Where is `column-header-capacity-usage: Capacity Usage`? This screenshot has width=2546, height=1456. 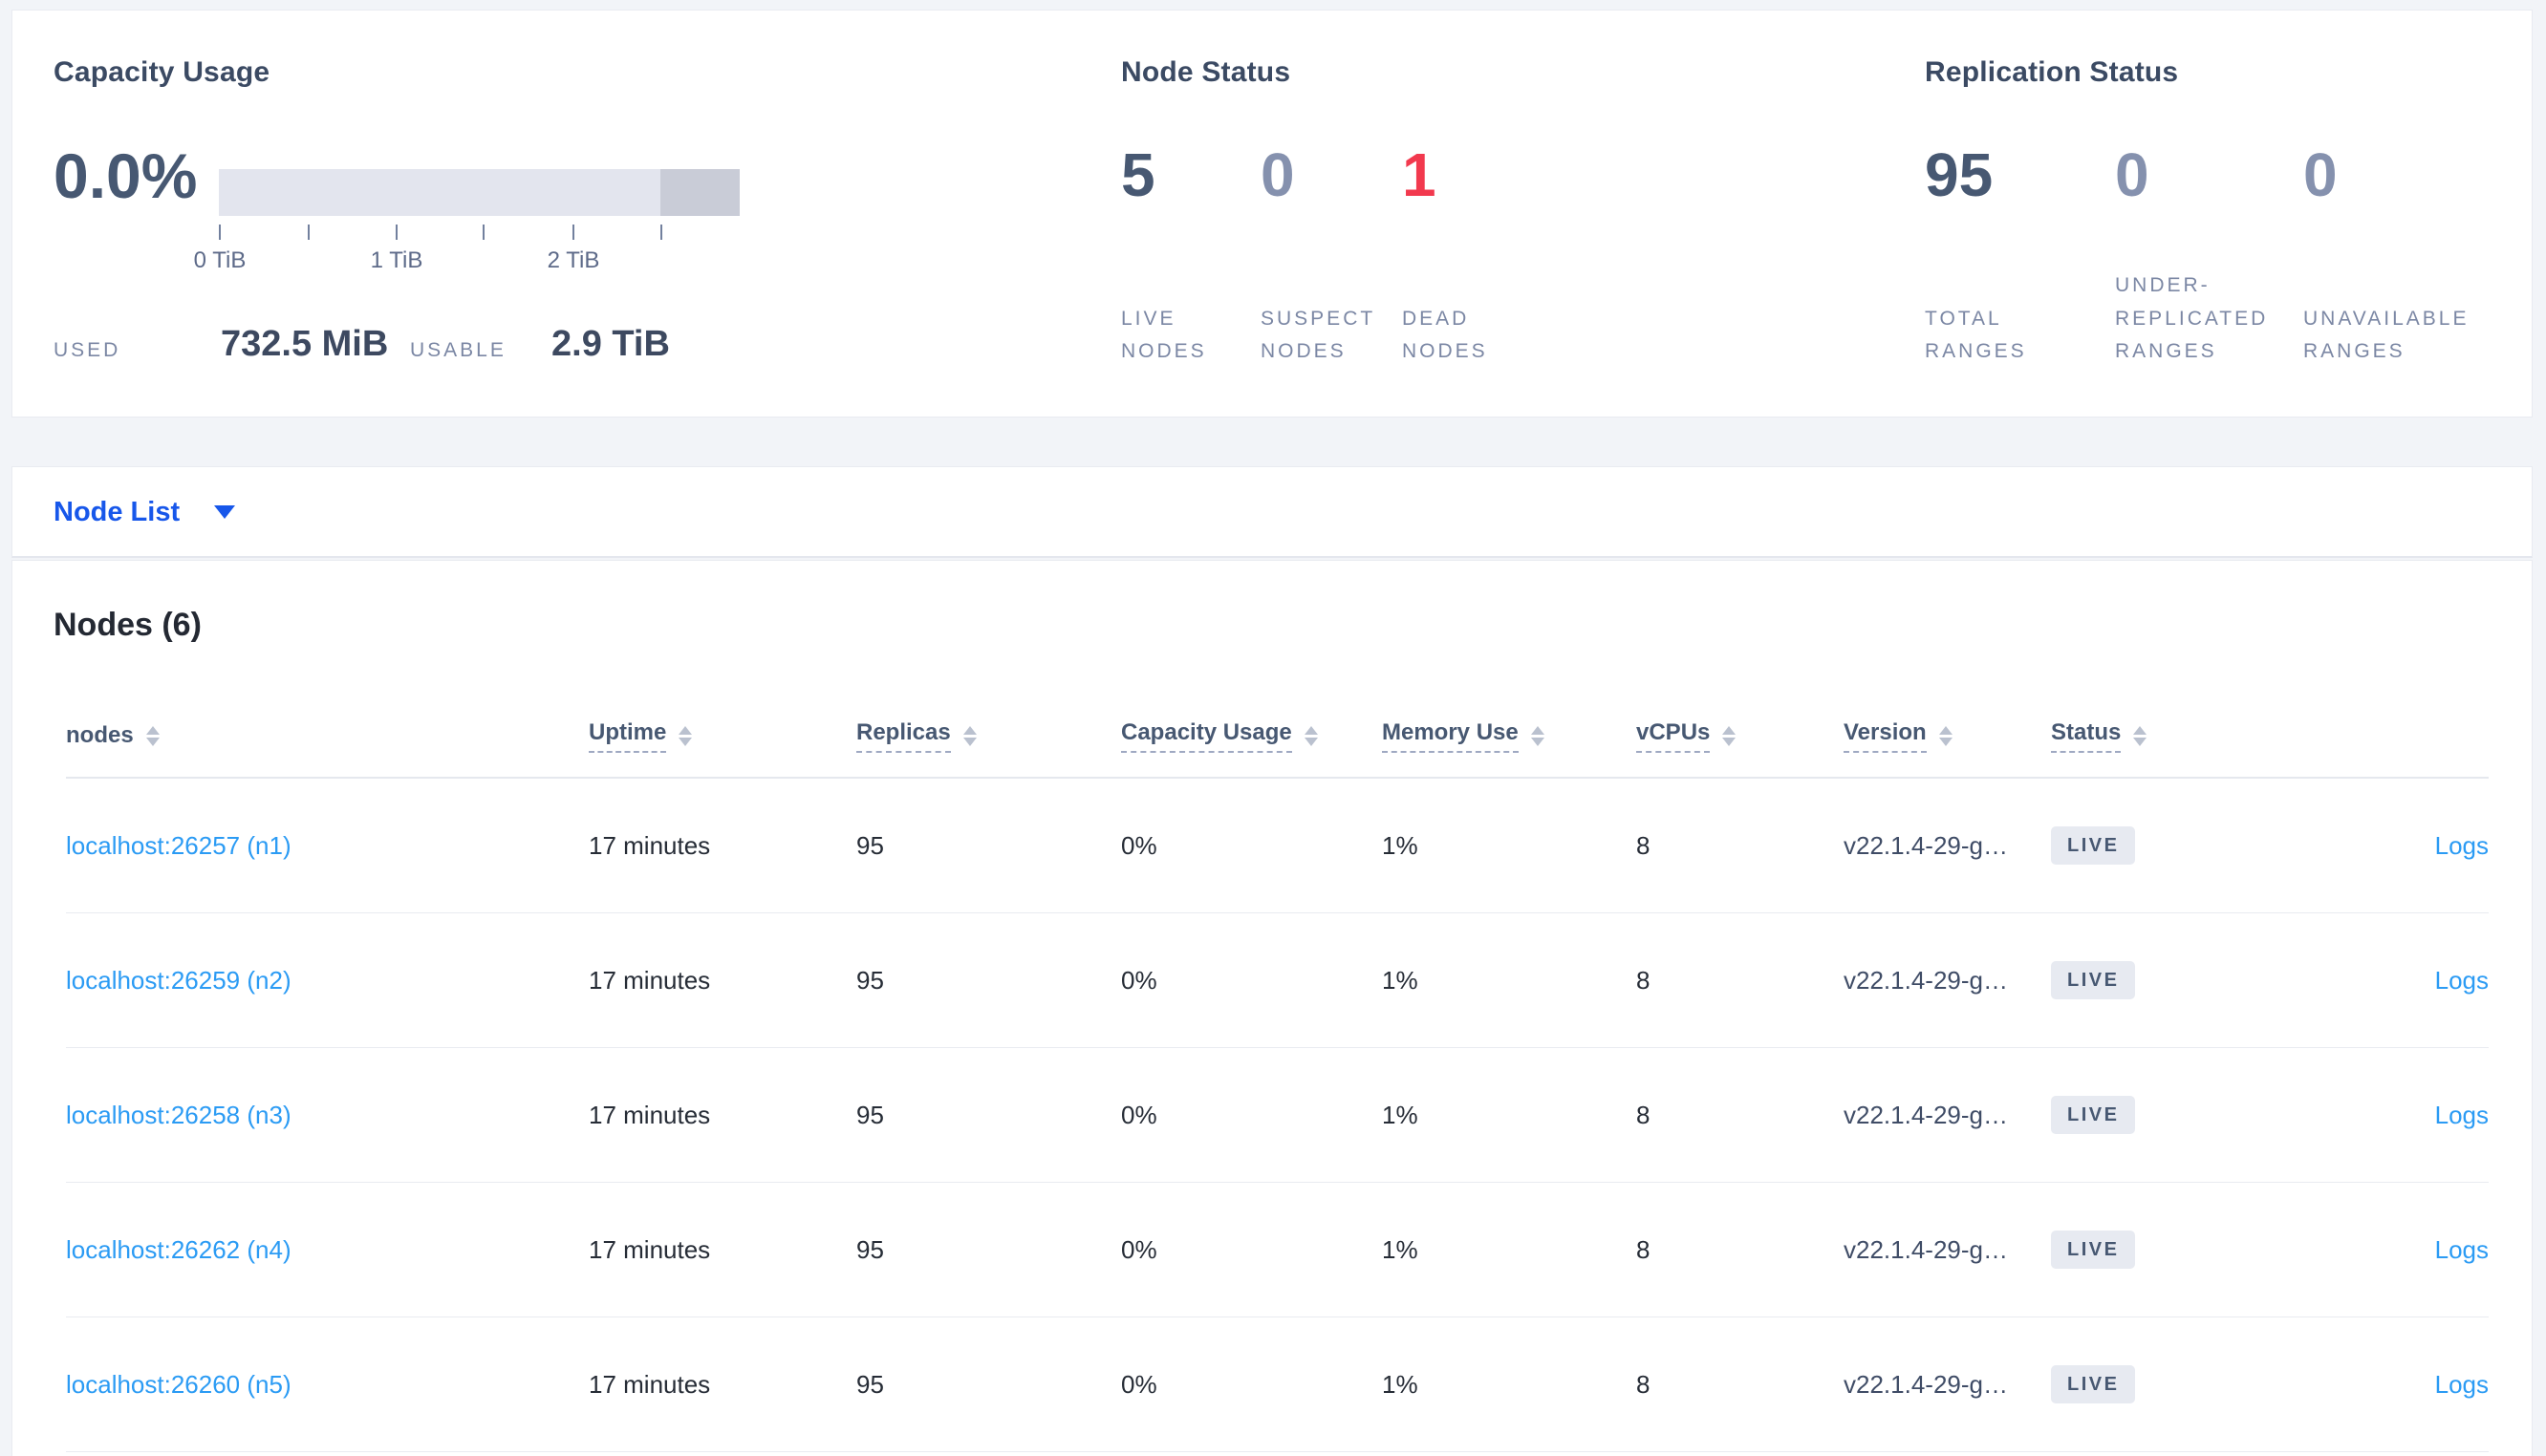 column-header-capacity-usage: Capacity Usage is located at coordinates (1251, 736).